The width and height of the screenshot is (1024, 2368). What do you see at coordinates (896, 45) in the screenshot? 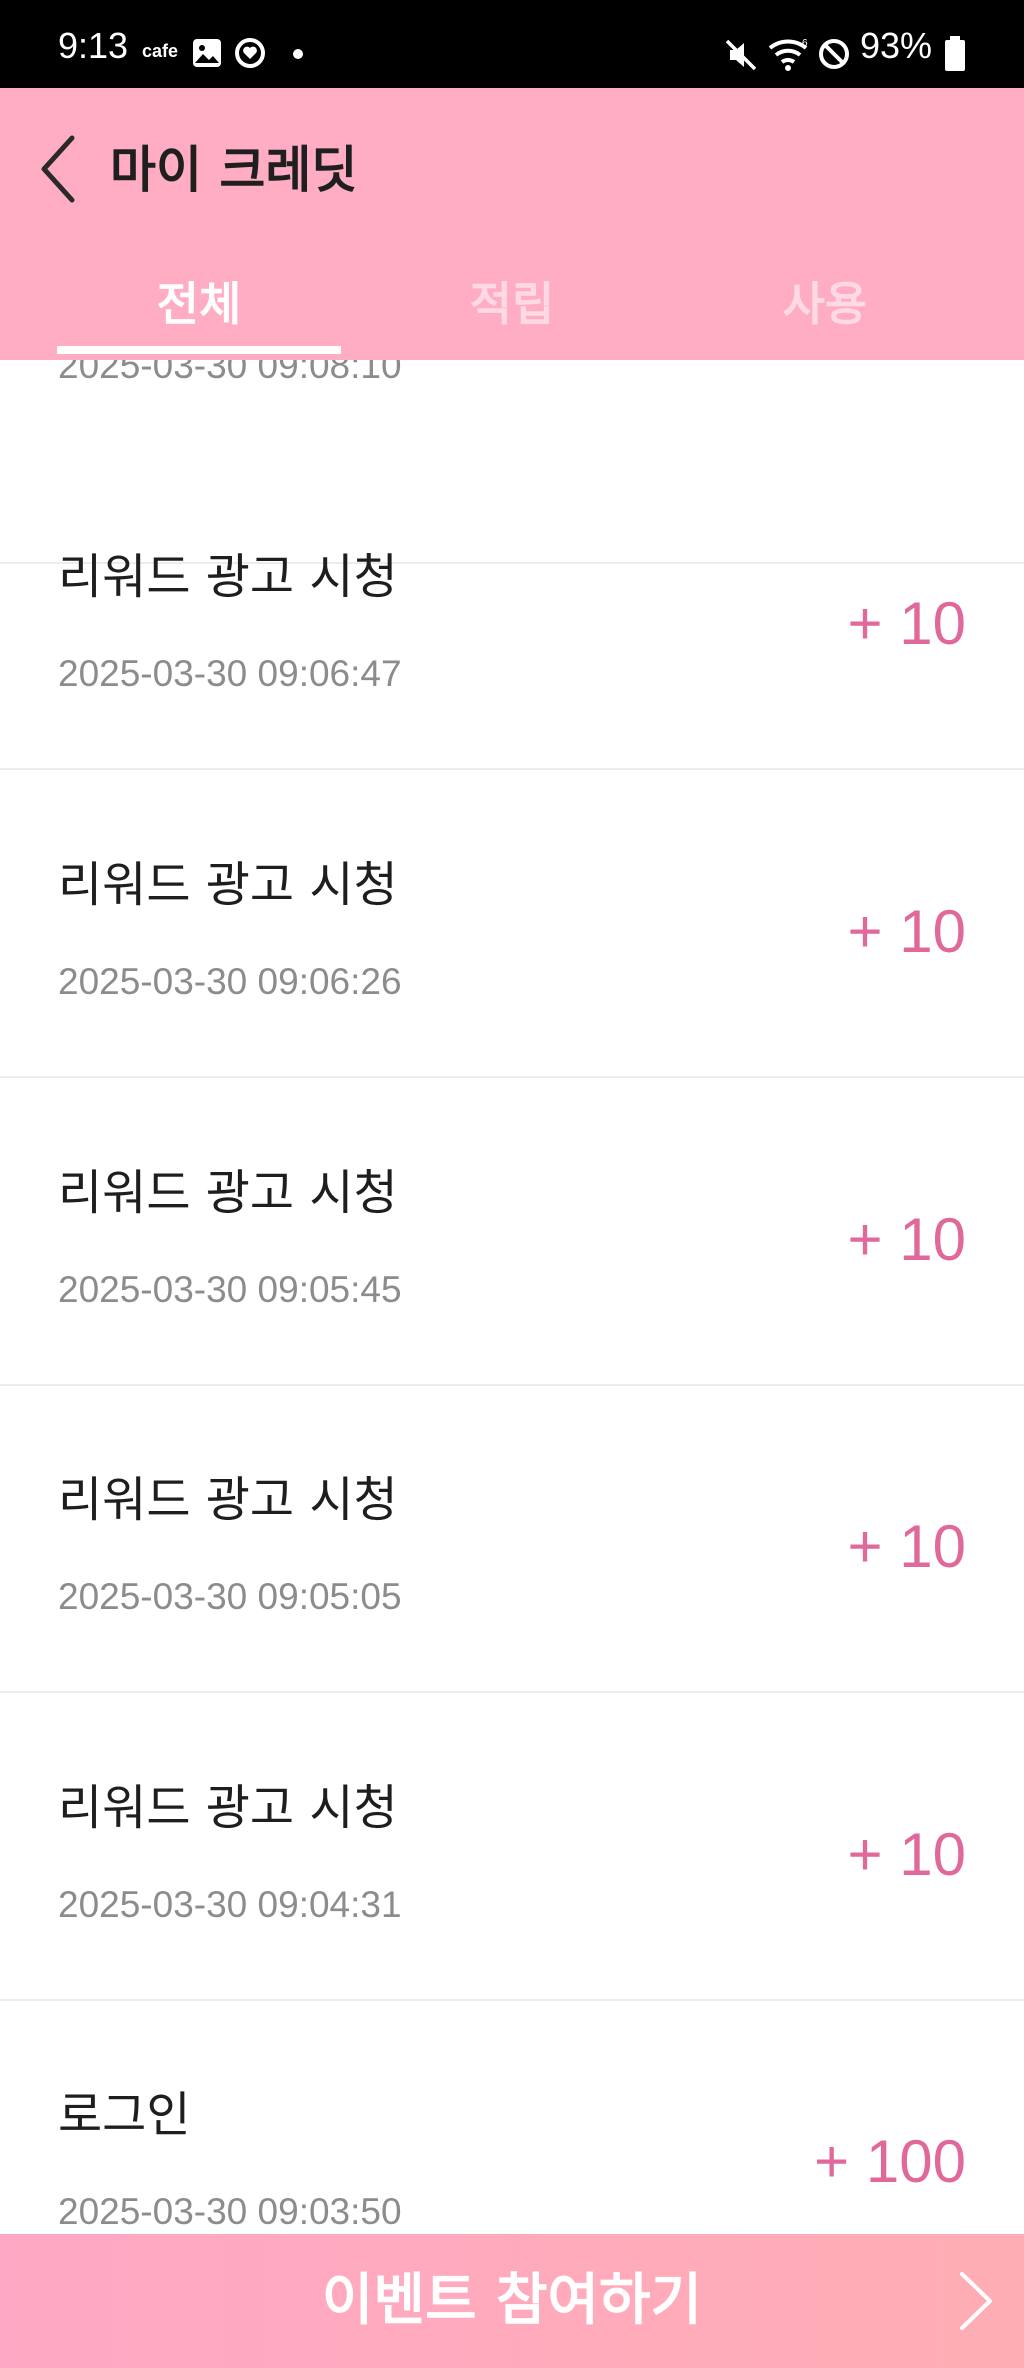
I see `battery-percent: 93%` at bounding box center [896, 45].